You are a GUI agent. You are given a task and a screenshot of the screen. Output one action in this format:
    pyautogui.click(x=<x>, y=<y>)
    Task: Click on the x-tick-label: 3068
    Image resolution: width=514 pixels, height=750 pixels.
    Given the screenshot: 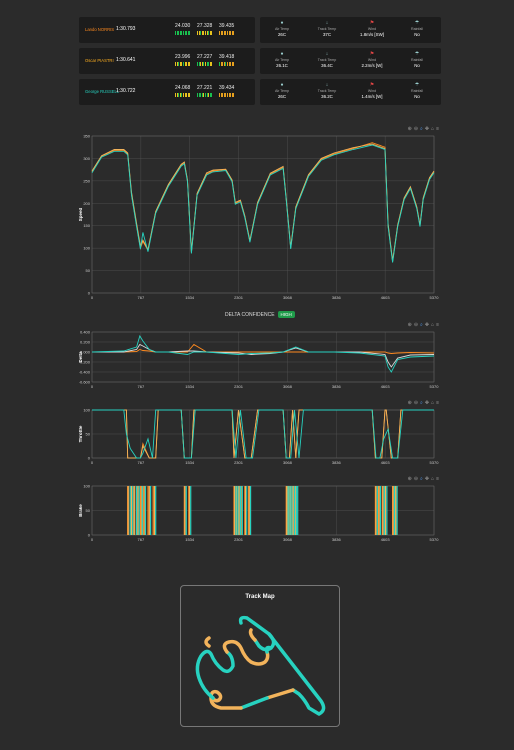 What is the action you would take?
    pyautogui.click(x=288, y=297)
    